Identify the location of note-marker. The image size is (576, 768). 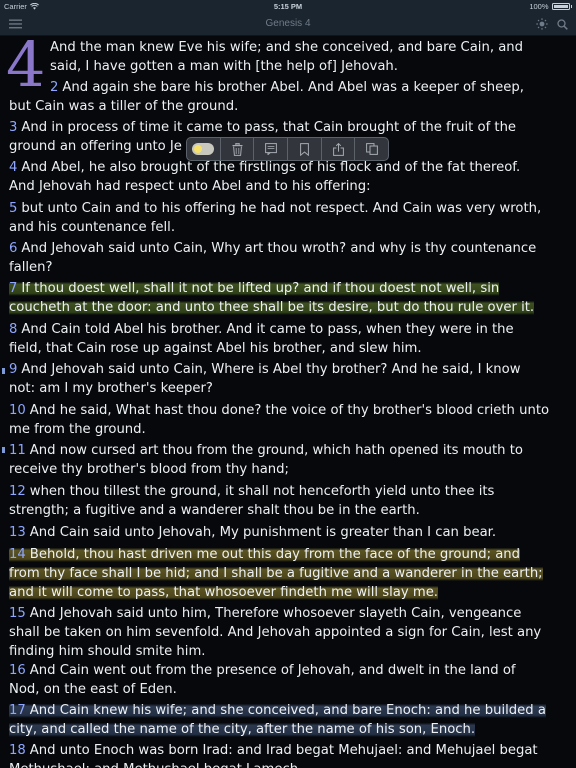
(3, 371).